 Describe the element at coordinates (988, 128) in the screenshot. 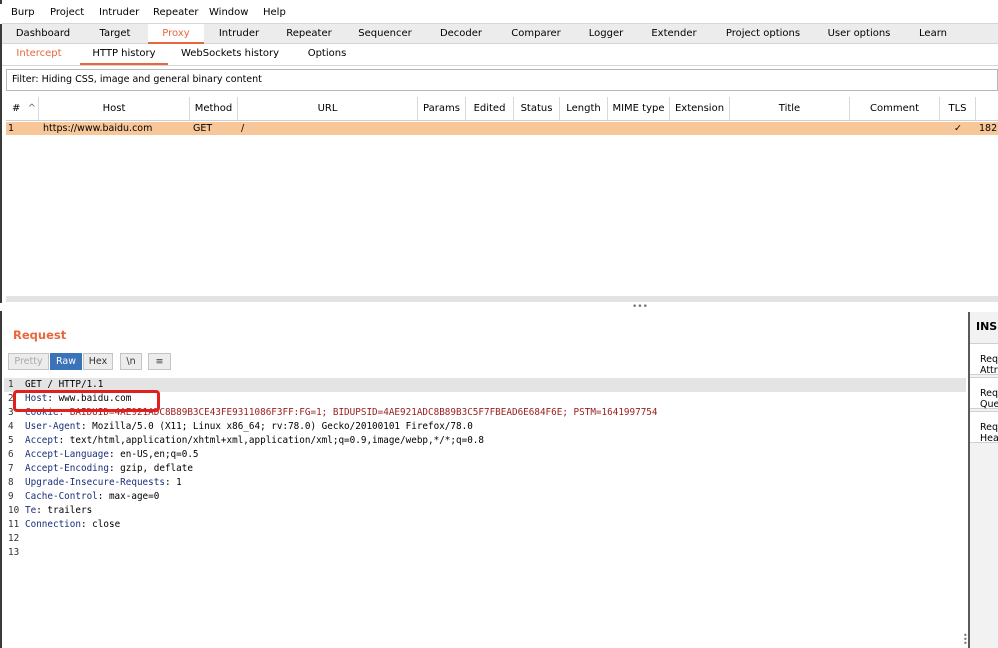

I see `cell-ip: 182.6` at that location.